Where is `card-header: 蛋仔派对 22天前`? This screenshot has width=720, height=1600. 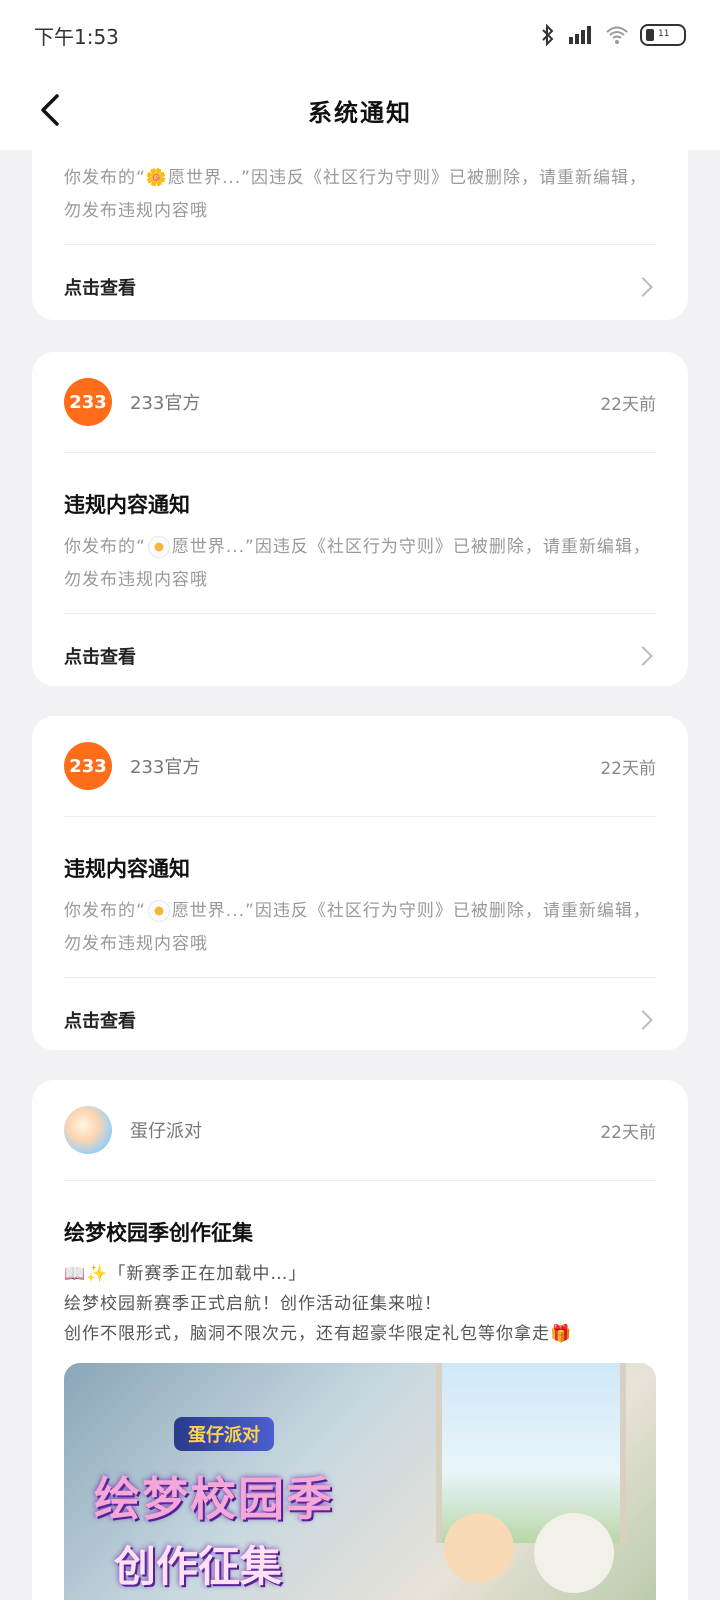 card-header: 蛋仔派对 22天前 is located at coordinates (360, 1130).